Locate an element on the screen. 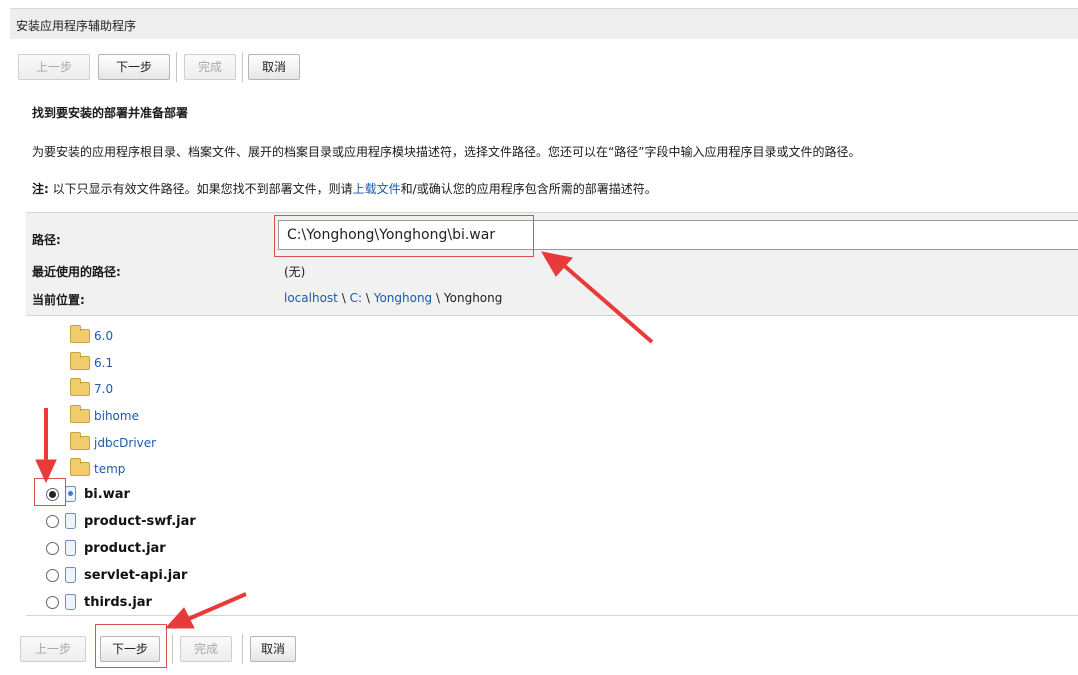  current-location-label: 当前位置: is located at coordinates (58, 300).